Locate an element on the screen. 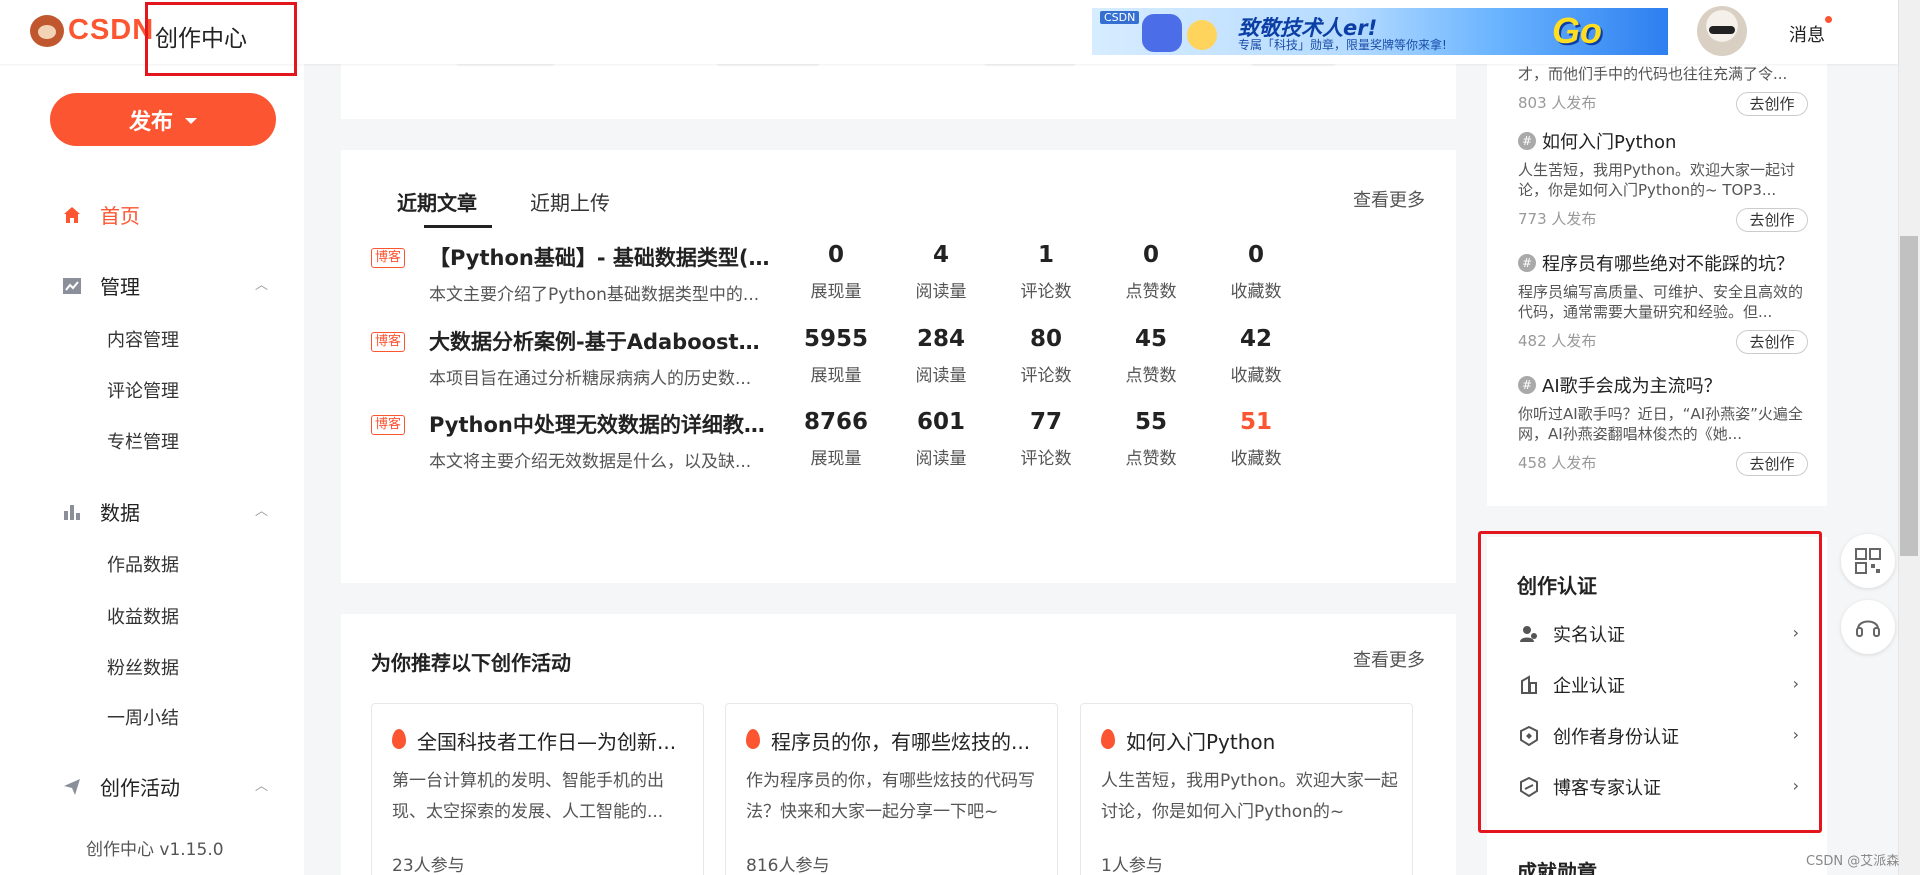  topic-title-text: AI歌手会成为主流吗？ is located at coordinates (1632, 386).